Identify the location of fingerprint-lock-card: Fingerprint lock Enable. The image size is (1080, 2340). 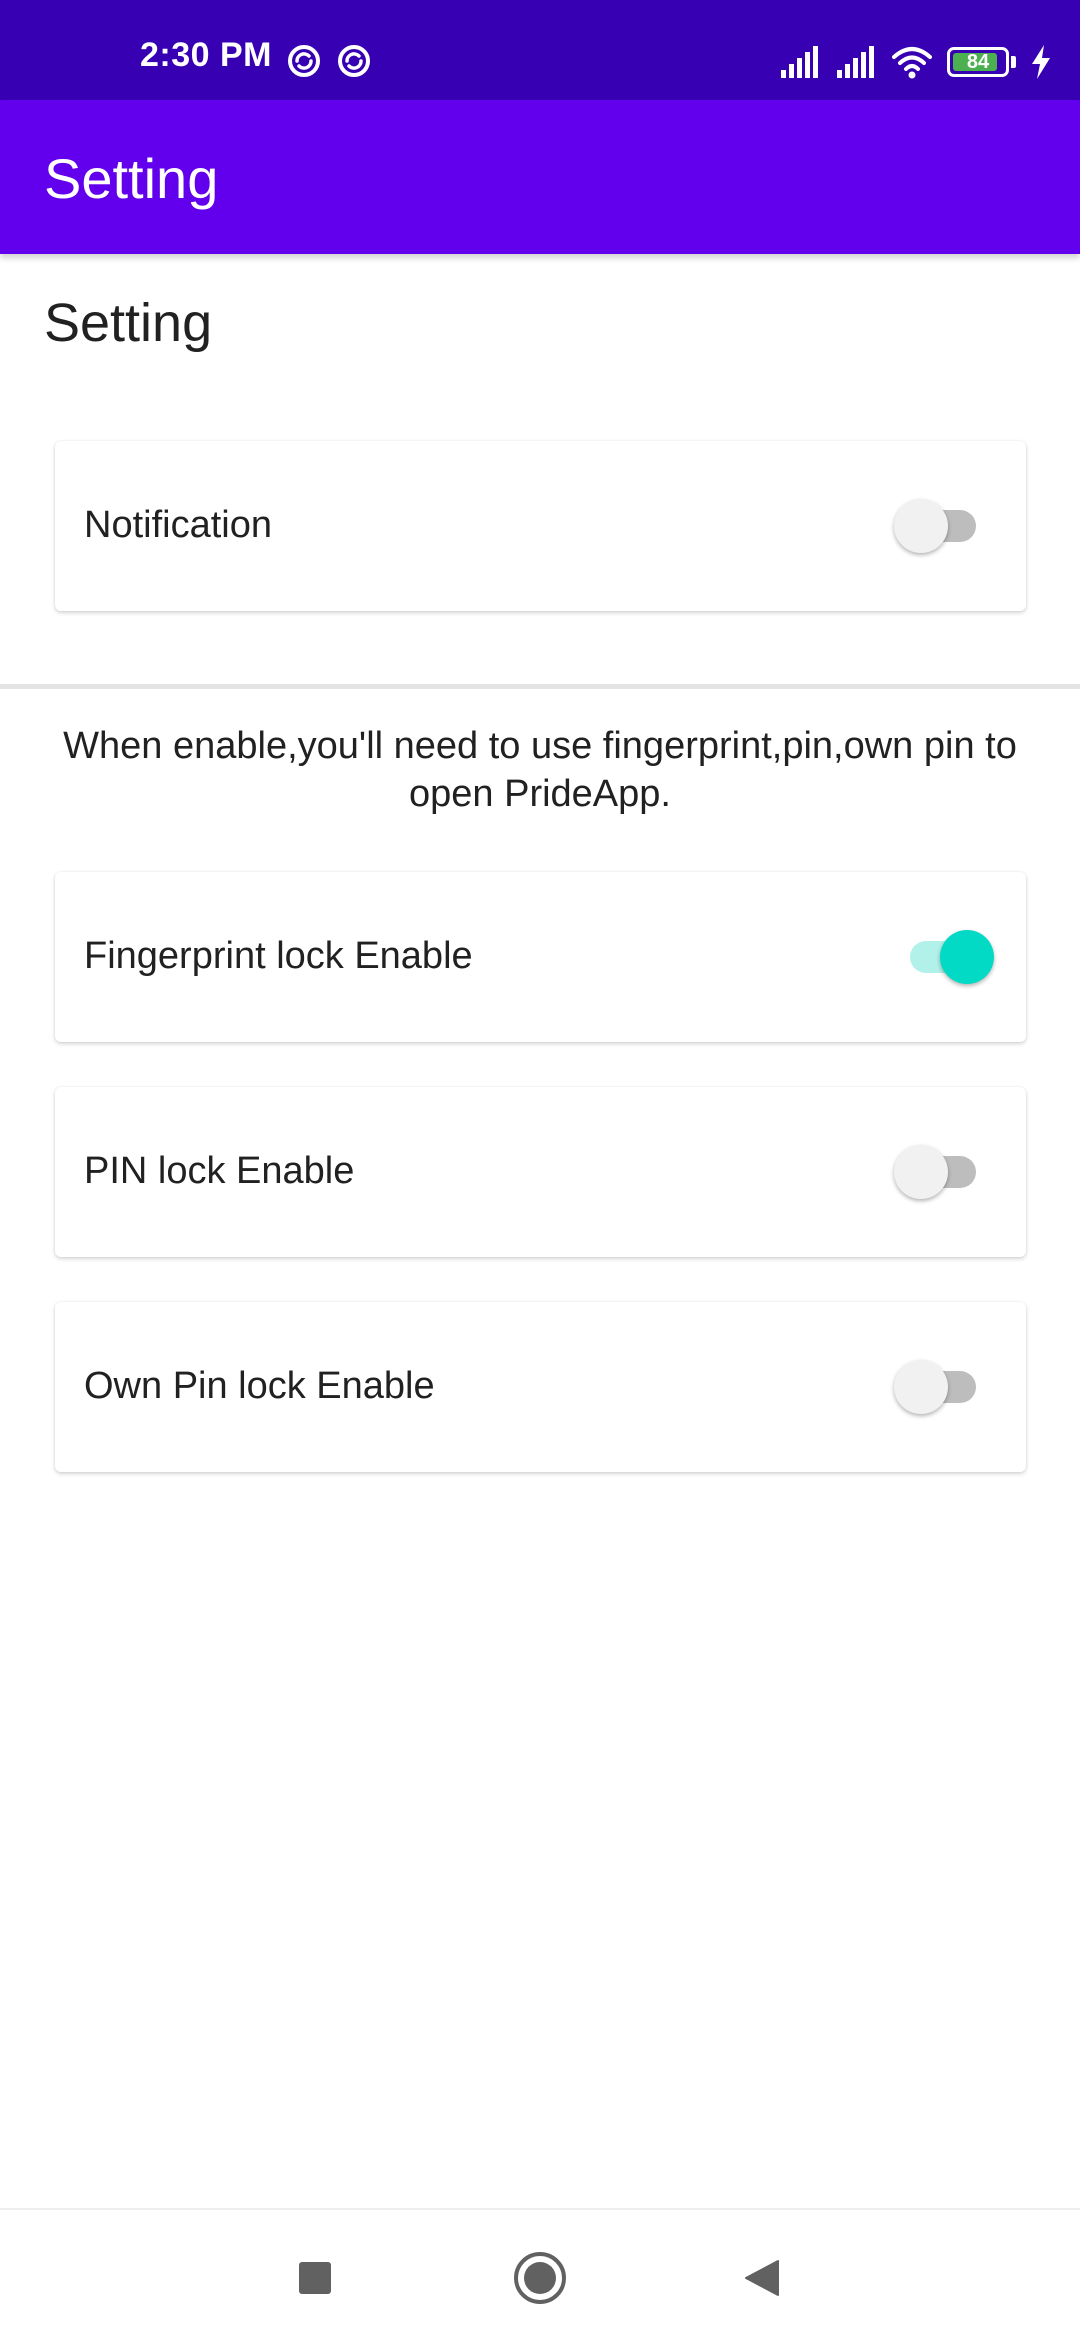
(540, 957).